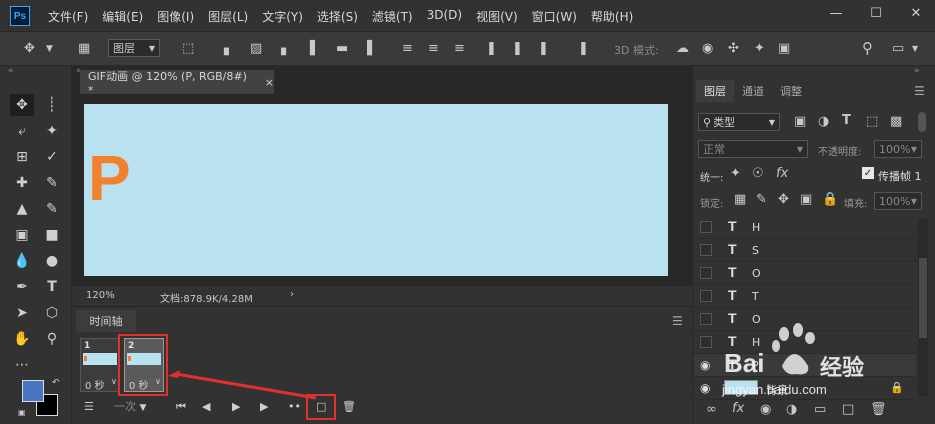 The width and height of the screenshot is (935, 424). What do you see at coordinates (715, 91) in the screenshot?
I see `tab-layers: 图层` at bounding box center [715, 91].